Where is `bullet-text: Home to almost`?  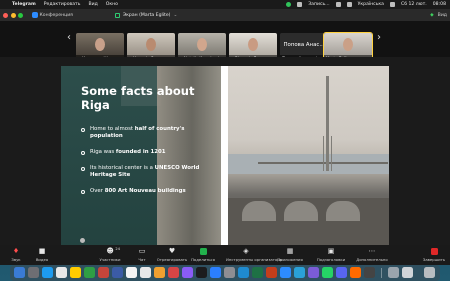
bullet-text: Home to almost is located at coordinates (112, 129).